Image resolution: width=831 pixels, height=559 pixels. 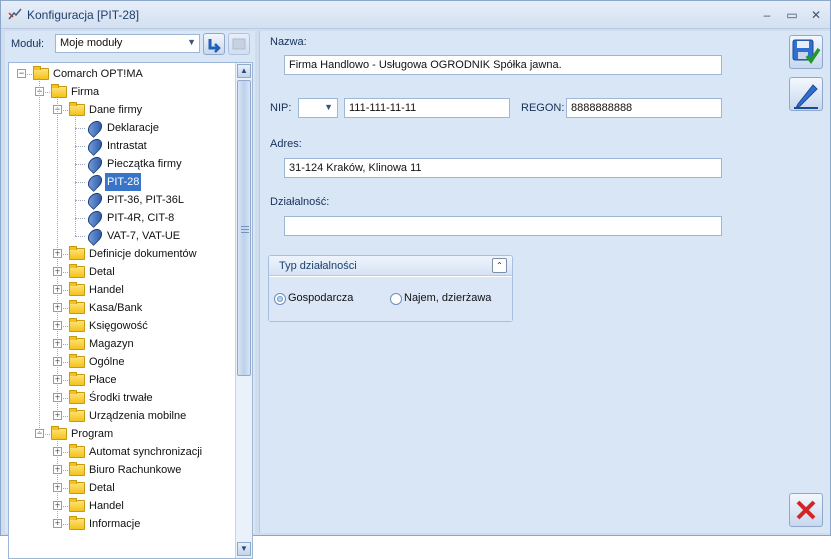 What do you see at coordinates (503, 226) in the screenshot?
I see `dzialalnosc-field` at bounding box center [503, 226].